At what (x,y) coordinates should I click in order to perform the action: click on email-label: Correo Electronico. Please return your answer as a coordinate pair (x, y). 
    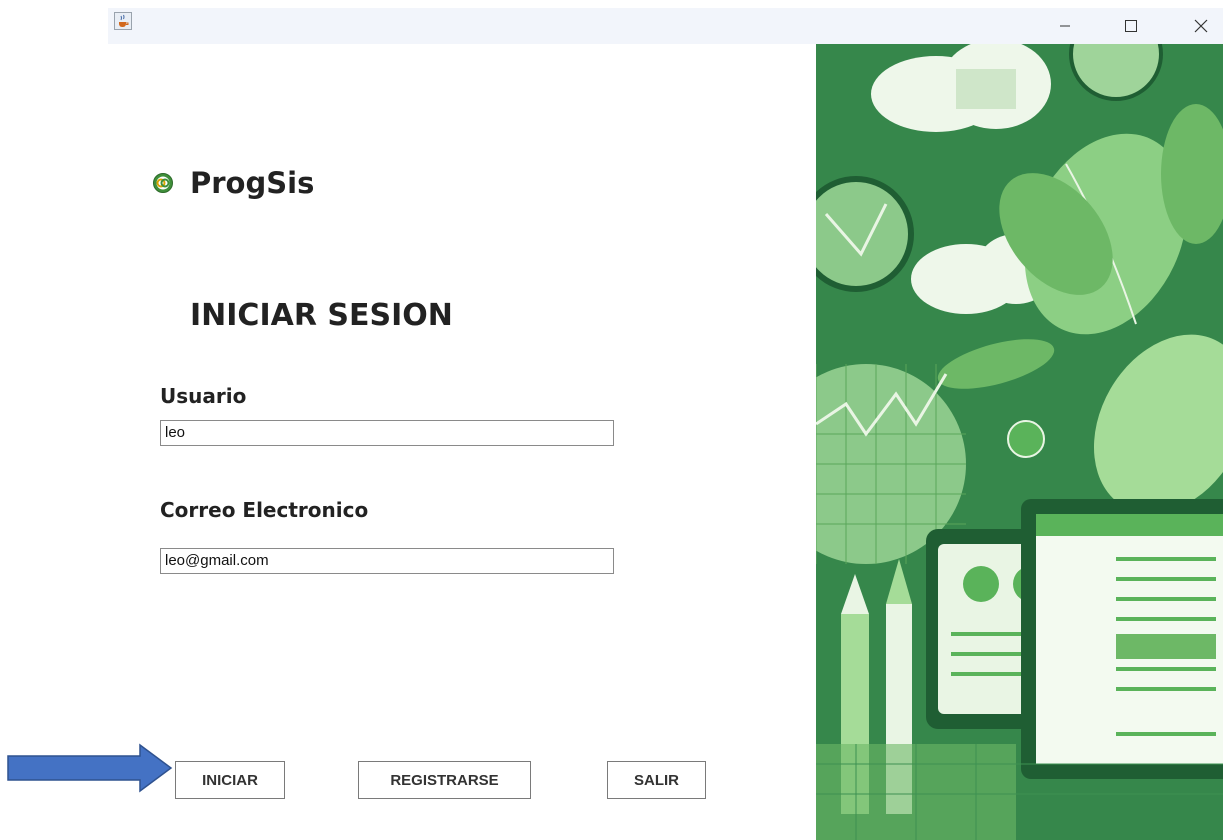
    Looking at the image, I should click on (264, 510).